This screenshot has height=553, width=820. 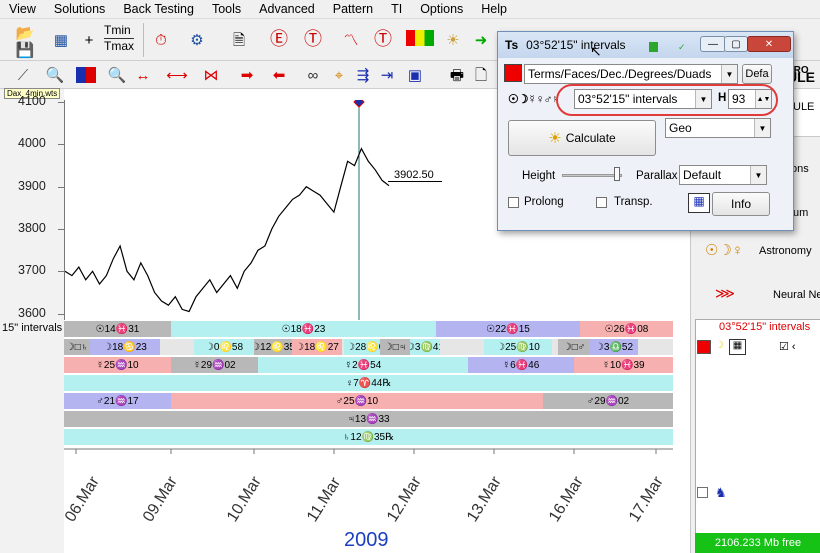 I want to click on e-circle-icon: Ⓔ, so click(x=279, y=39).